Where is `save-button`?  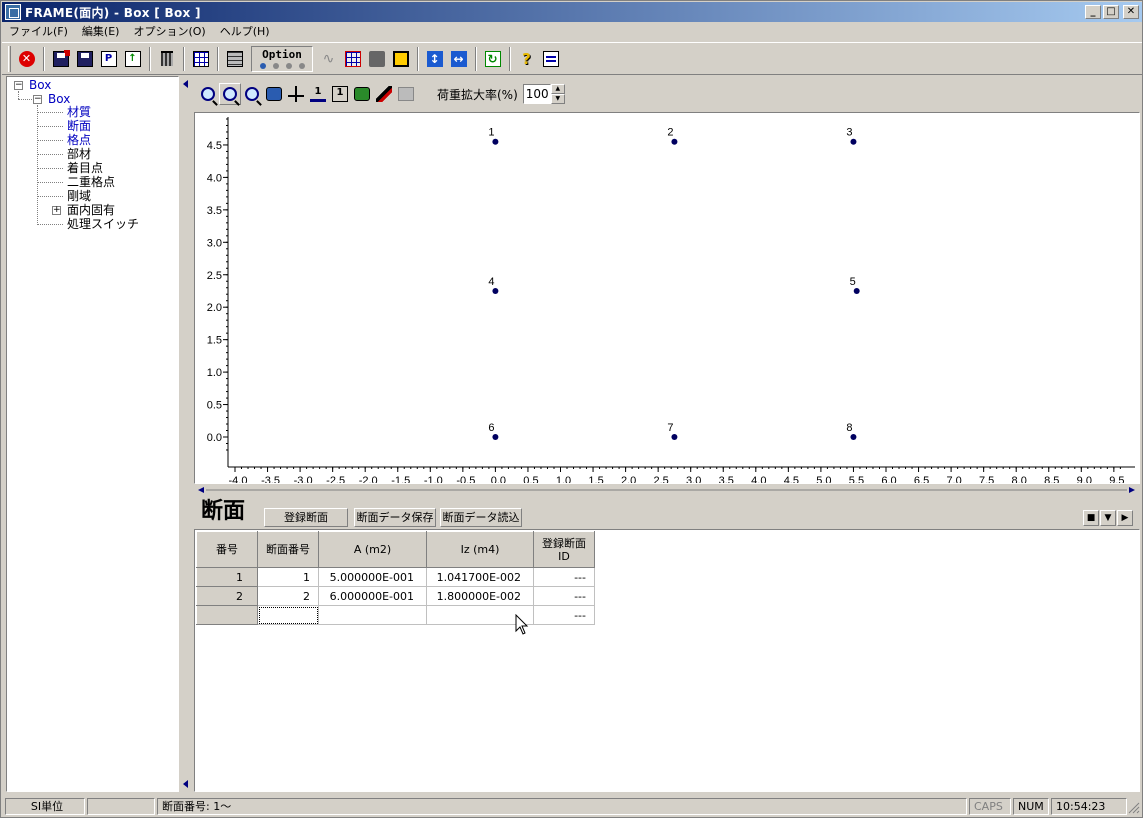 save-button is located at coordinates (84, 58).